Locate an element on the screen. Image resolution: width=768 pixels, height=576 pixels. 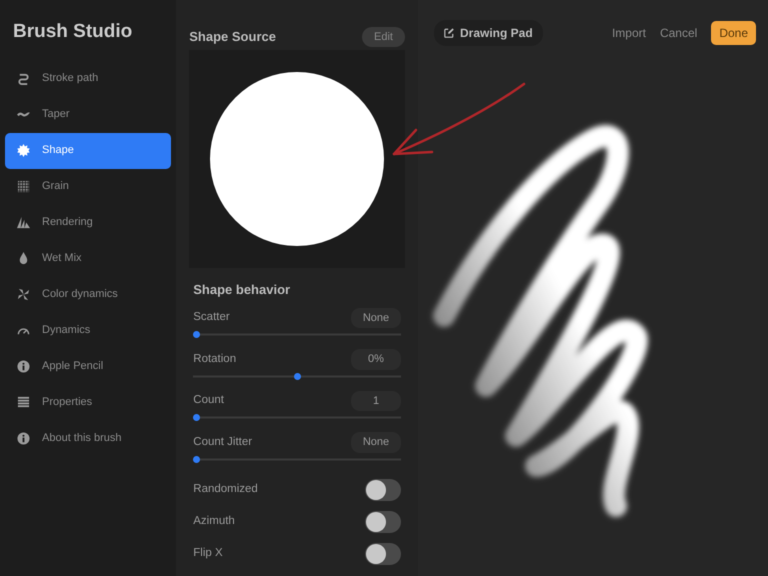
slider-label: Scatter is located at coordinates (211, 318).